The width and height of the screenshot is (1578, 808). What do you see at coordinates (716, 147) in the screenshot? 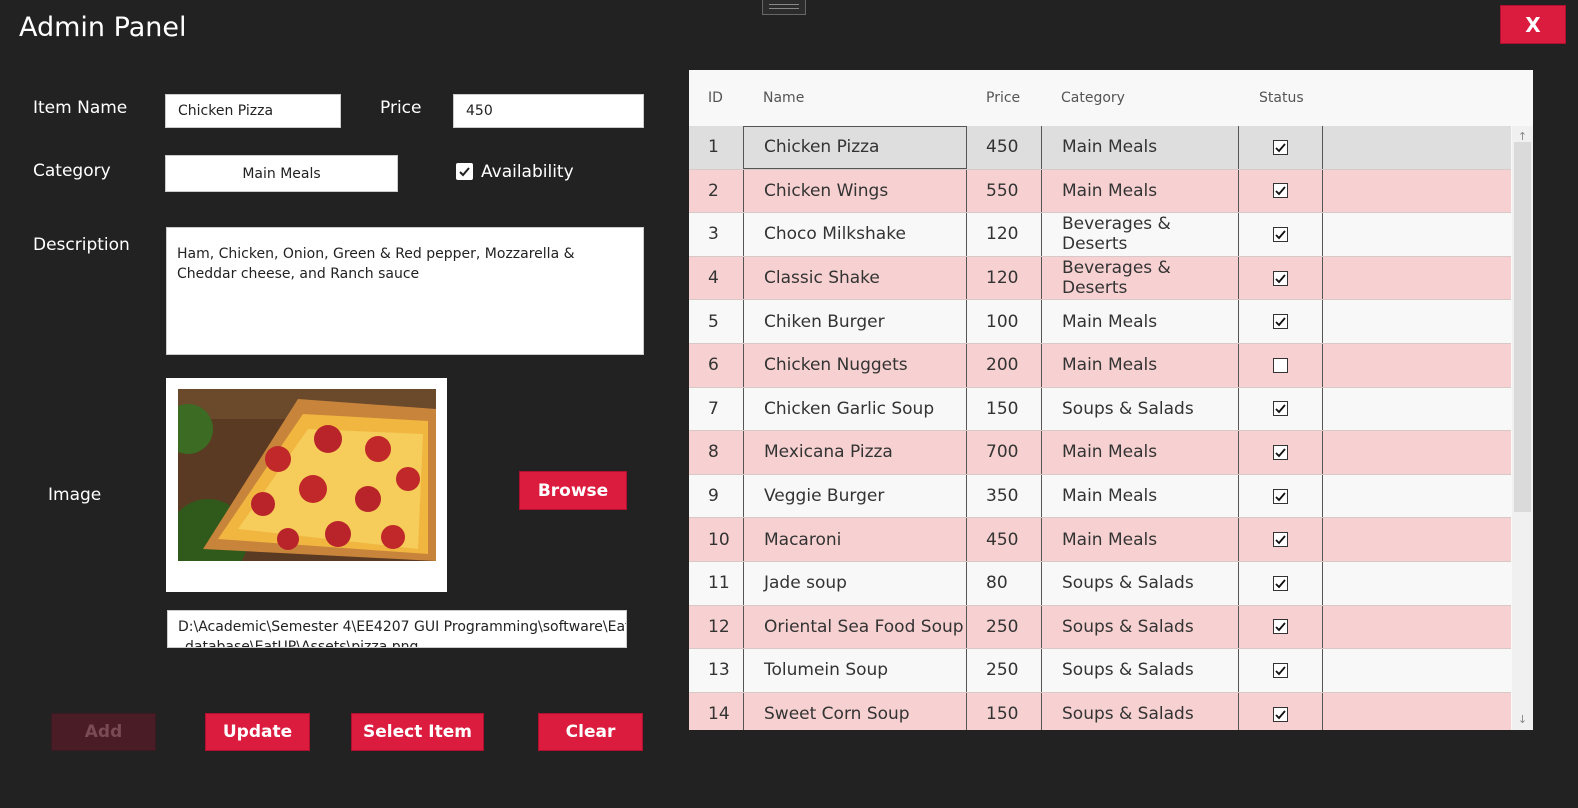
I see `cell-id: 1` at bounding box center [716, 147].